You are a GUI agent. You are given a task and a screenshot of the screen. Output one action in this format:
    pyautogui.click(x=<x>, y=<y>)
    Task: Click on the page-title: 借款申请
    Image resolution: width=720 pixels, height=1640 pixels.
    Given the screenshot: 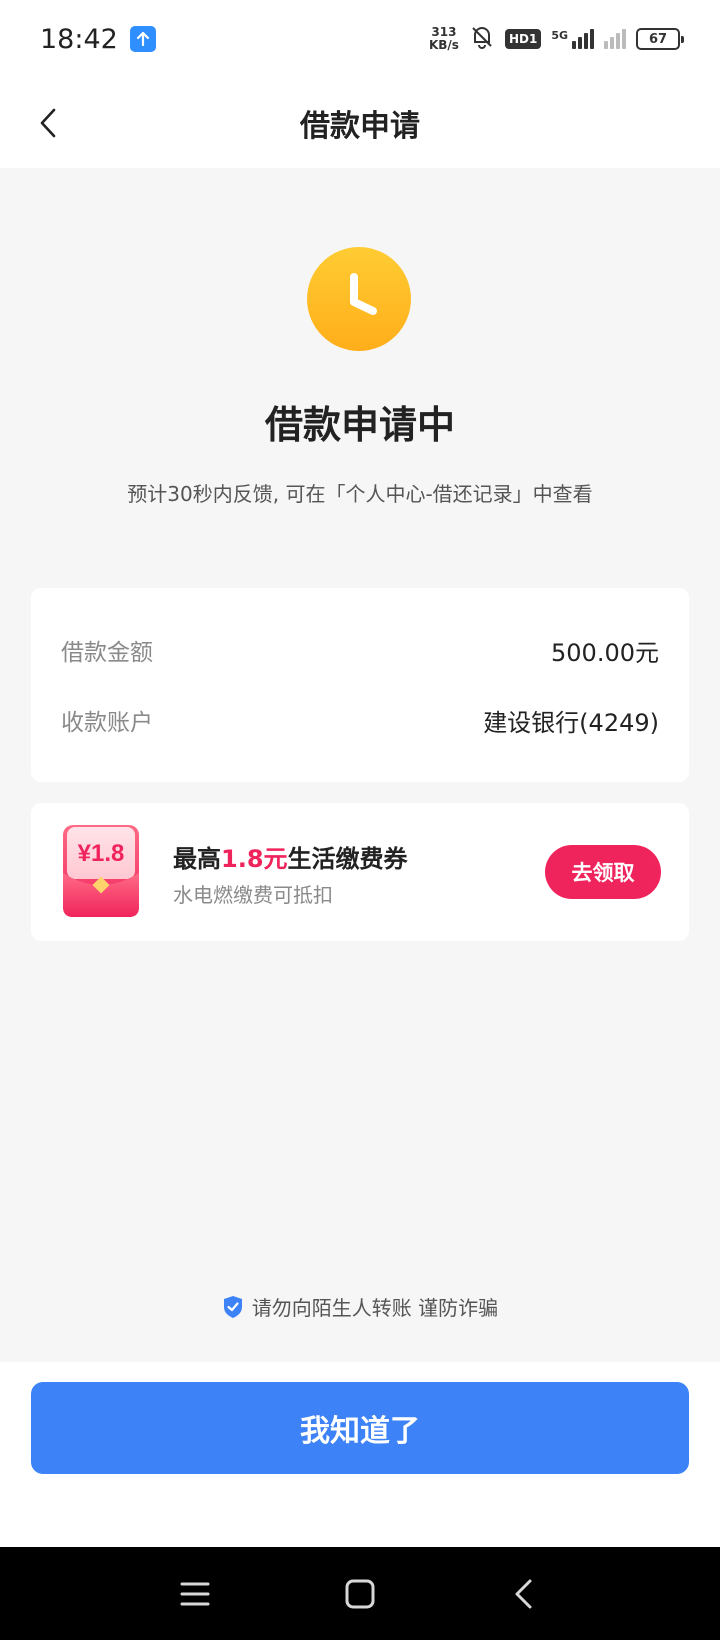 What is the action you would take?
    pyautogui.click(x=360, y=126)
    